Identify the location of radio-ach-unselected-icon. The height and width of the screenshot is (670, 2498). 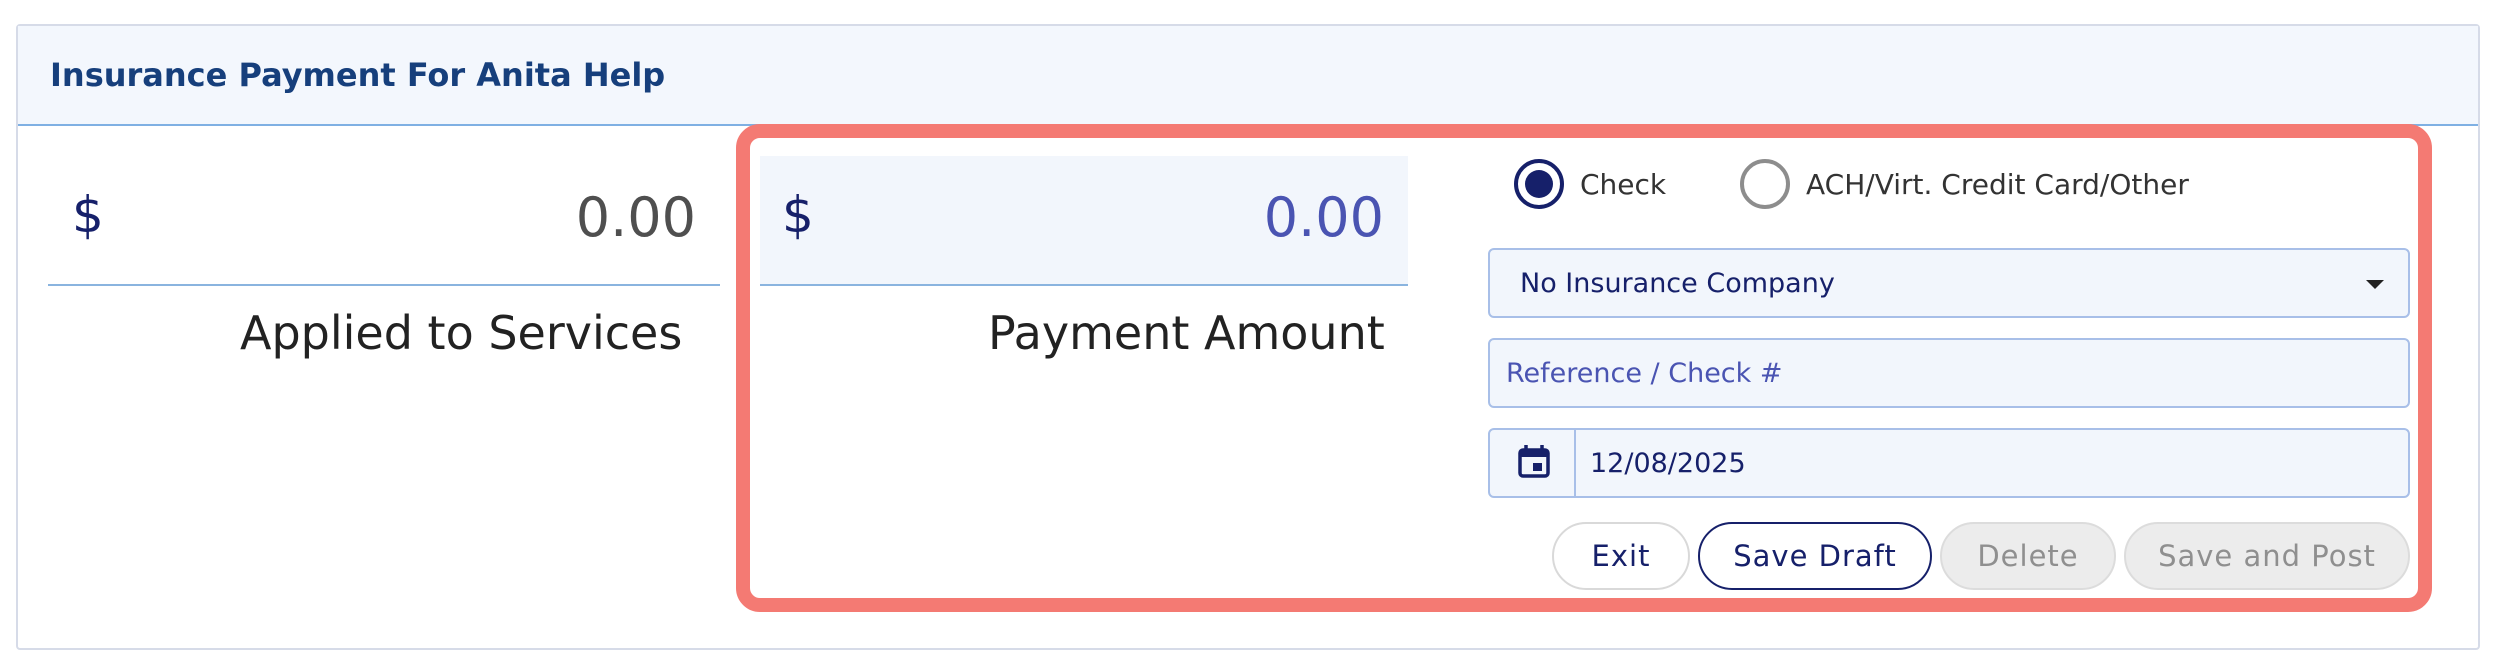
(1765, 184).